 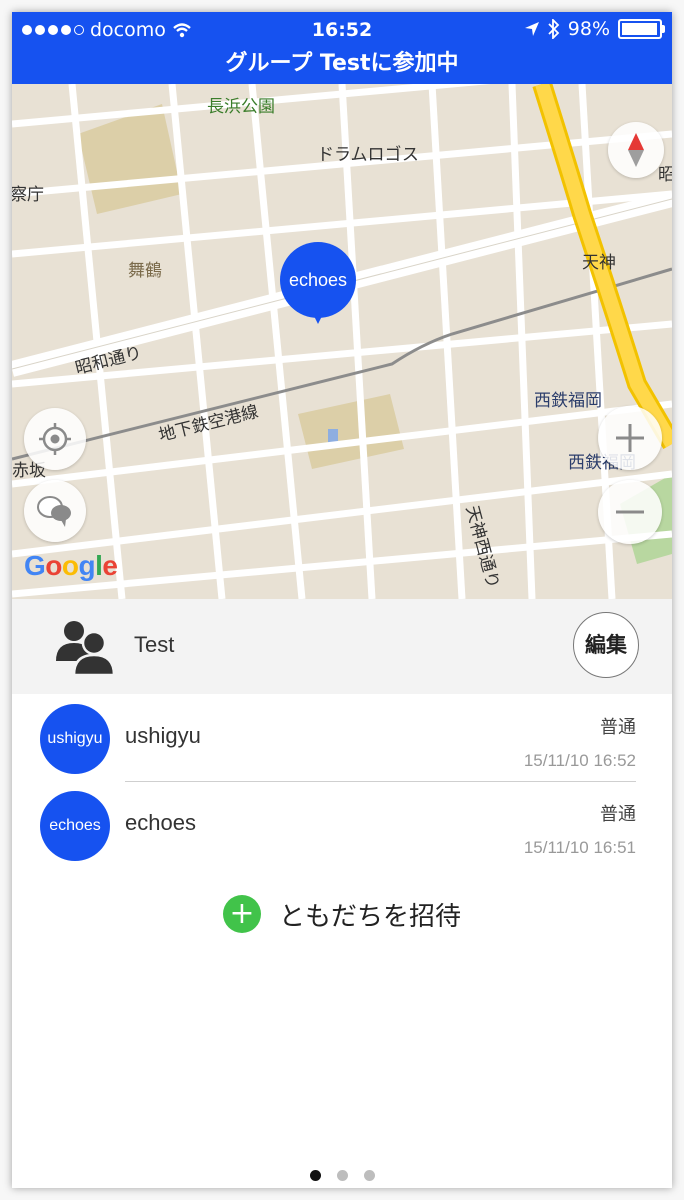 I want to click on marker-label: echoes, so click(x=318, y=280).